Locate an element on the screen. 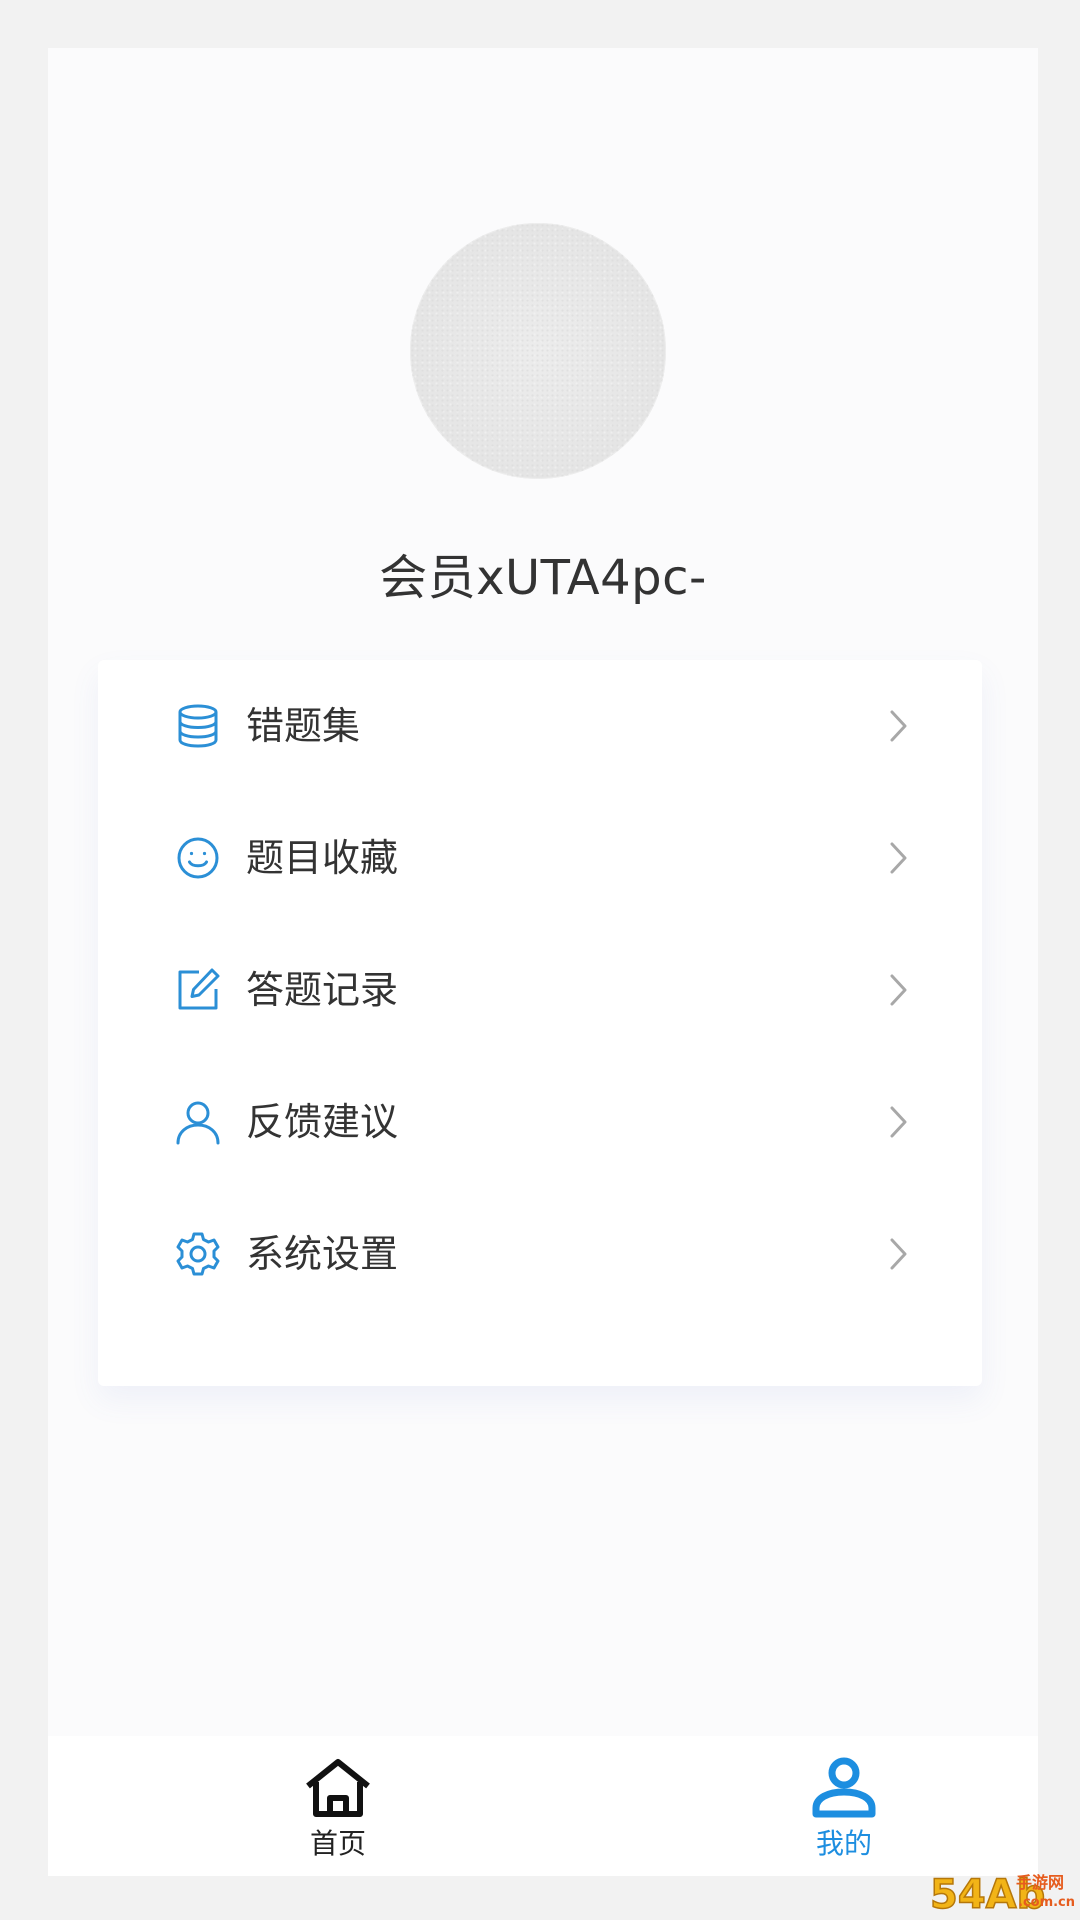 This screenshot has height=1920, width=1080. menu-item-feedback: 反馈建议 is located at coordinates (540, 1122).